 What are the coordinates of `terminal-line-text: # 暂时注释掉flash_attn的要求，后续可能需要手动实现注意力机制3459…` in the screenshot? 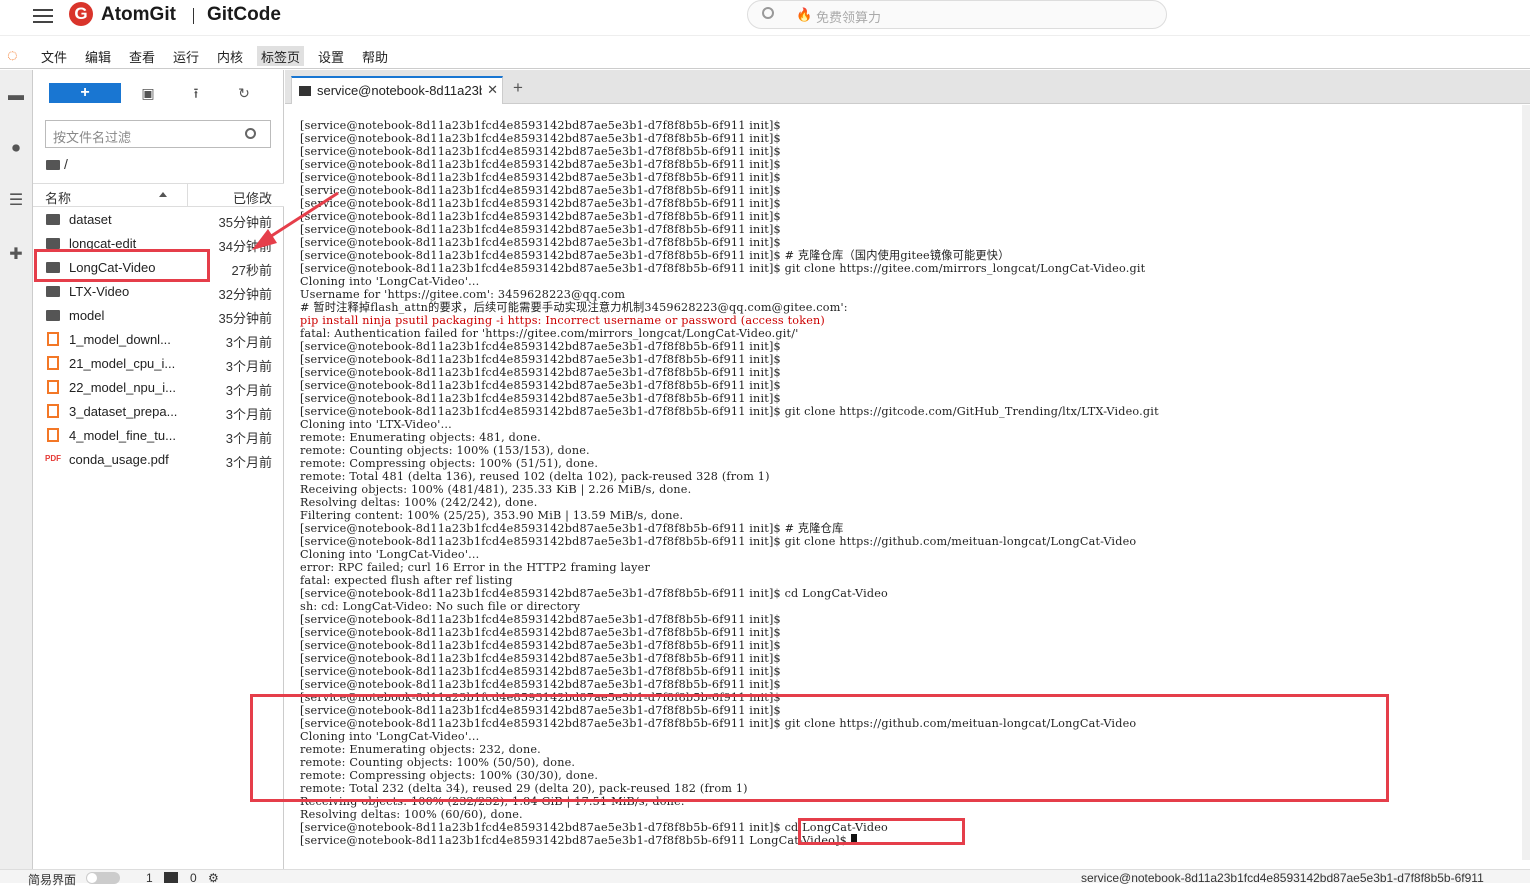 It's located at (574, 307).